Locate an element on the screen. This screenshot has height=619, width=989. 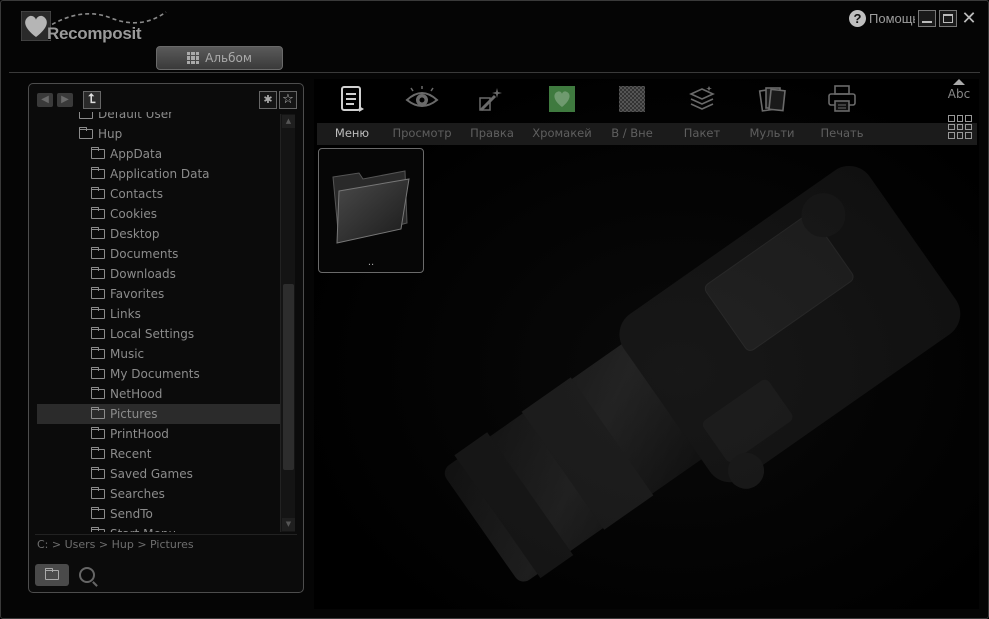
tree-item: Start Menu is located at coordinates (161, 528).